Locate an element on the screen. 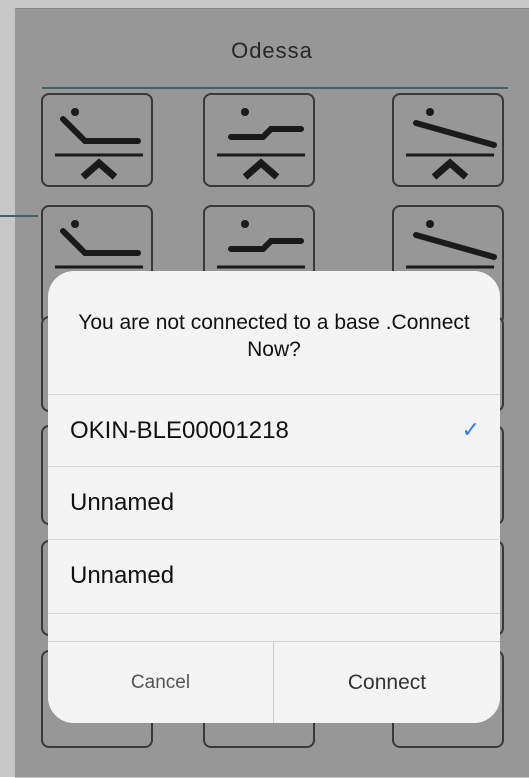 This screenshot has width=529, height=778. checkmark-icon: ✓ is located at coordinates (470, 429).